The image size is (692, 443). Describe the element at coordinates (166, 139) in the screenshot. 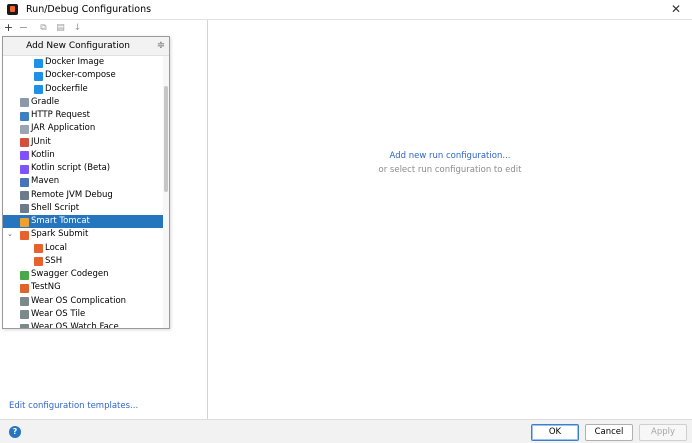

I see `scrollbar-thumb` at that location.